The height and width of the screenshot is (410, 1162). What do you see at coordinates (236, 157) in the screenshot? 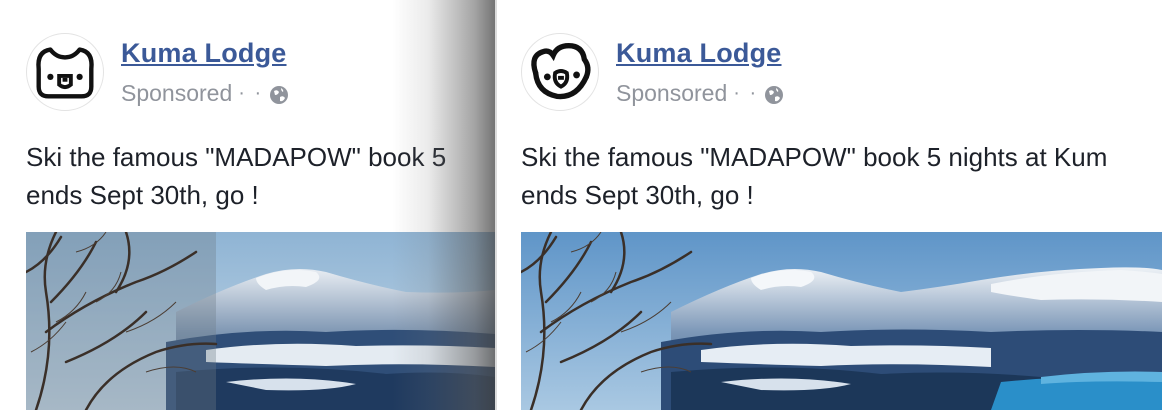
I see `post-text-line: Ski the famous "MADAPOW" book 5` at bounding box center [236, 157].